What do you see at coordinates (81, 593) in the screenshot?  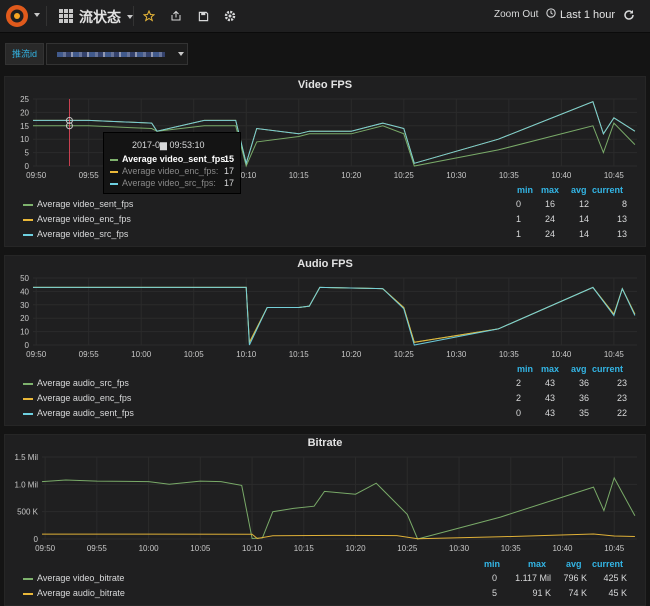 I see `legend-series-name: Average audio_bitrate` at bounding box center [81, 593].